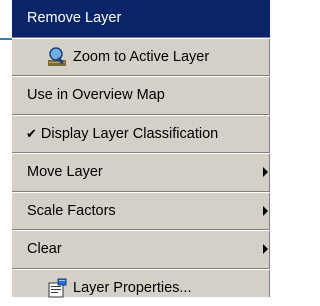 The width and height of the screenshot is (320, 306). I want to click on magnifier-icon, so click(57, 57).